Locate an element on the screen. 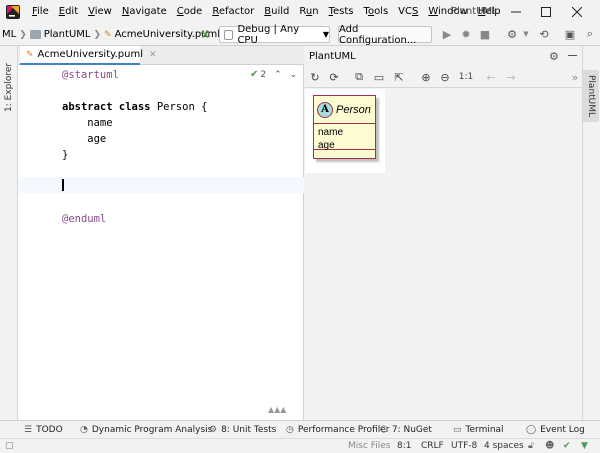 The width and height of the screenshot is (600, 453). code-line: abstract class Person { is located at coordinates (135, 107).